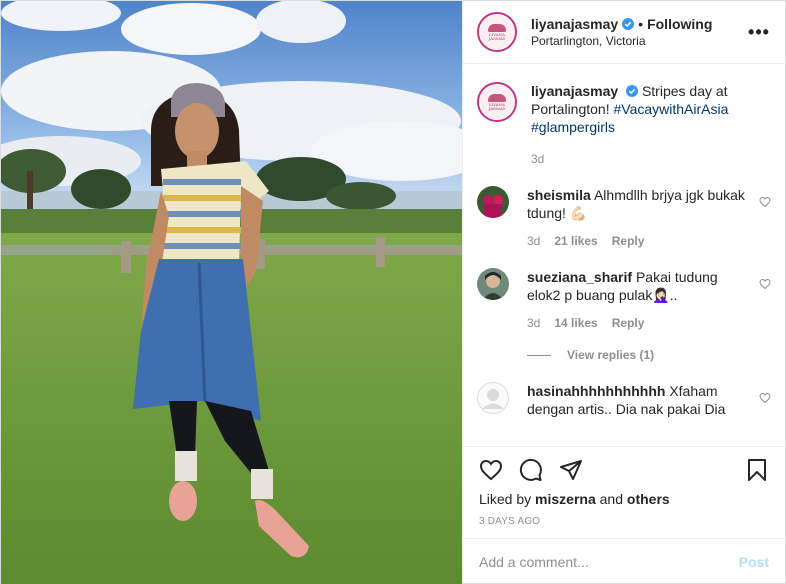  What do you see at coordinates (605, 562) in the screenshot?
I see `comment-input` at bounding box center [605, 562].